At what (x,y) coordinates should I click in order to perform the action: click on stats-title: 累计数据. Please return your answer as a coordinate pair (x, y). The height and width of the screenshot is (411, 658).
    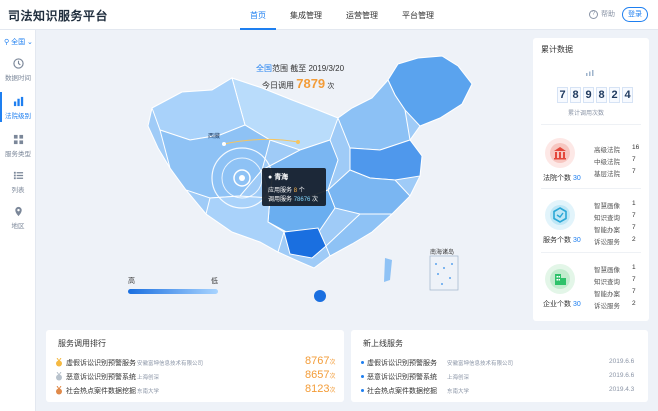
    Looking at the image, I should click on (557, 49).